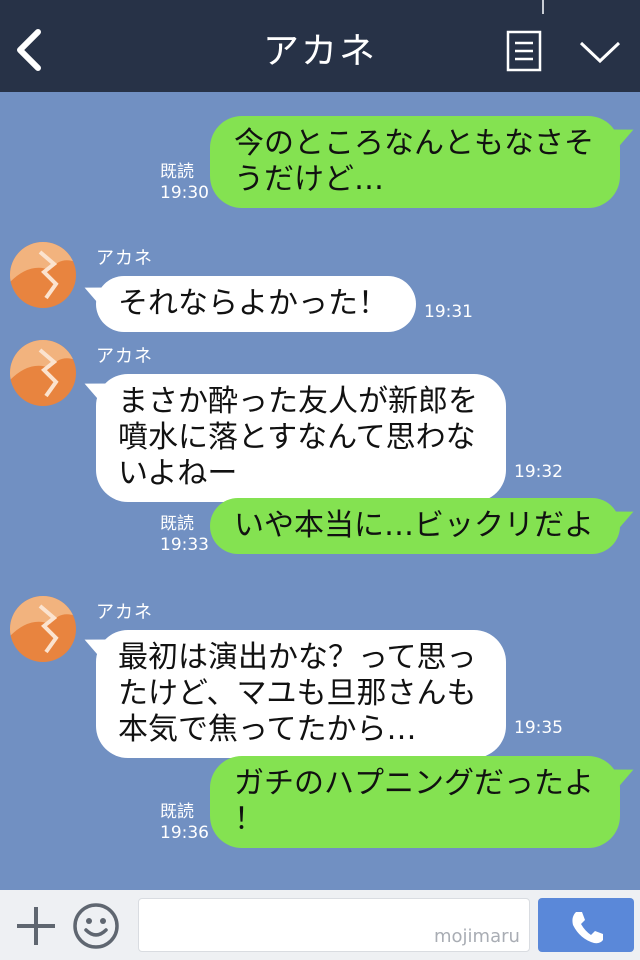  I want to click on smile-icon, so click(96, 926).